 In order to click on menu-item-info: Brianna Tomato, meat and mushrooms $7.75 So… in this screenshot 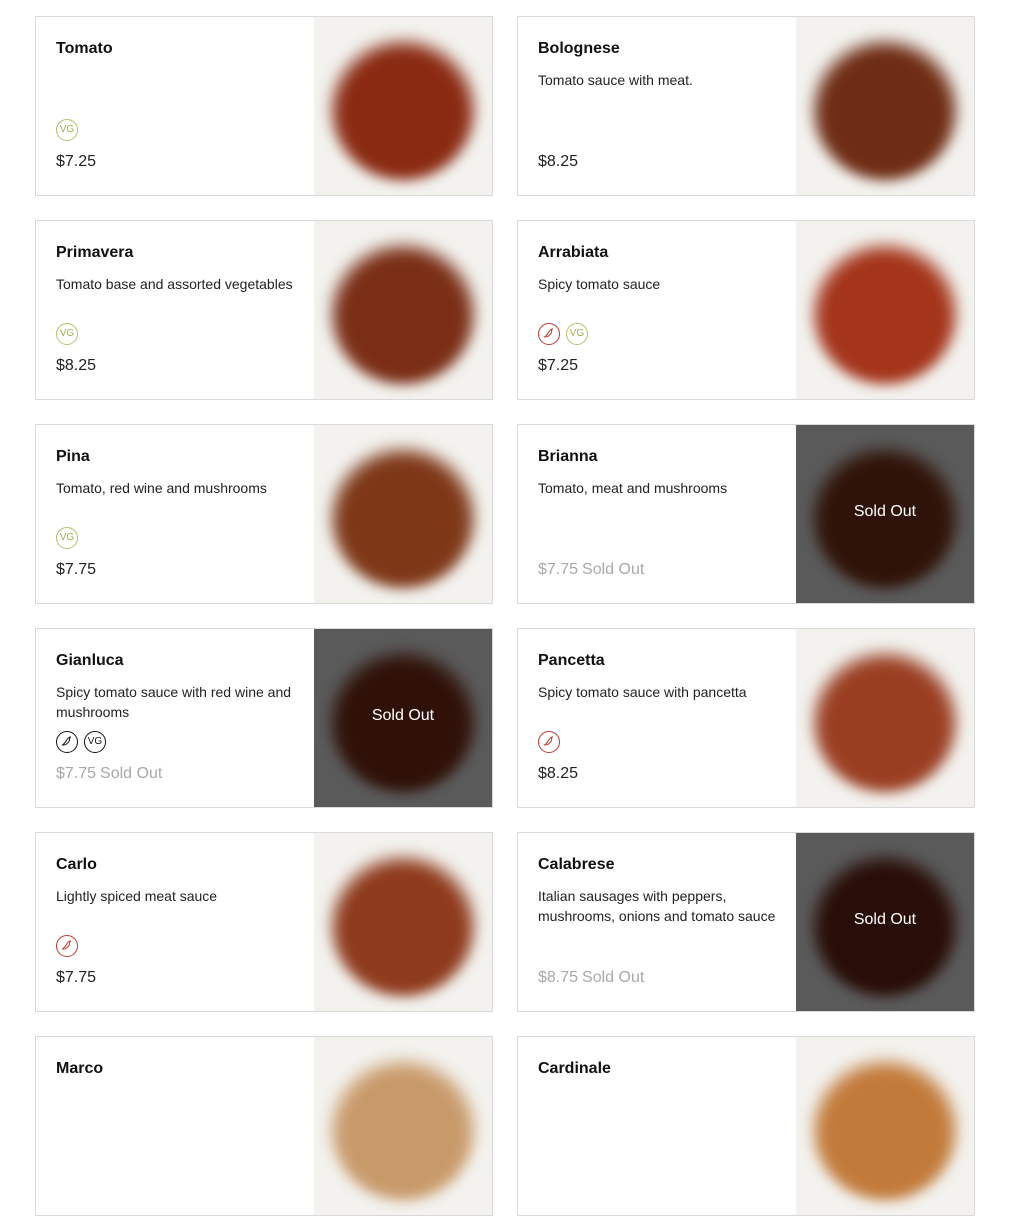, I will do `click(663, 514)`.